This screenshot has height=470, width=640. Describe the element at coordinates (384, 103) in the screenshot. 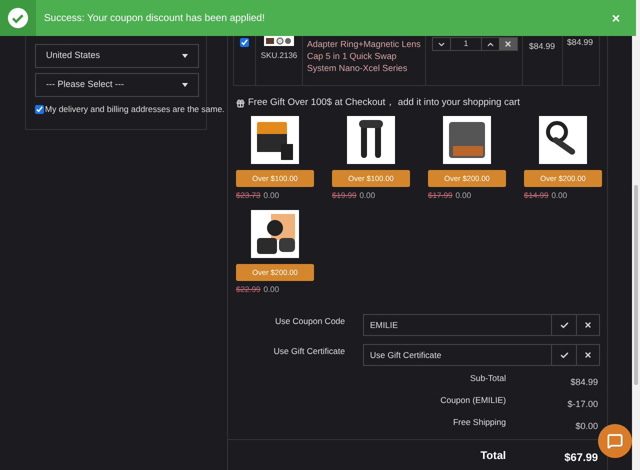

I see `gift-heading: Free Gift Over 100$ at Checkout， add it into your shopping cart` at that location.